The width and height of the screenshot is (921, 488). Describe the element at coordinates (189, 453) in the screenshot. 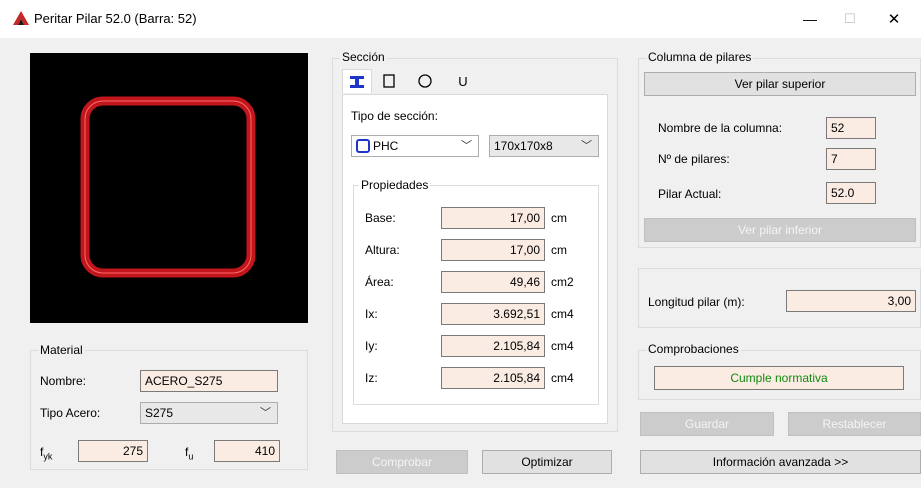

I see `fu-label: fu` at that location.